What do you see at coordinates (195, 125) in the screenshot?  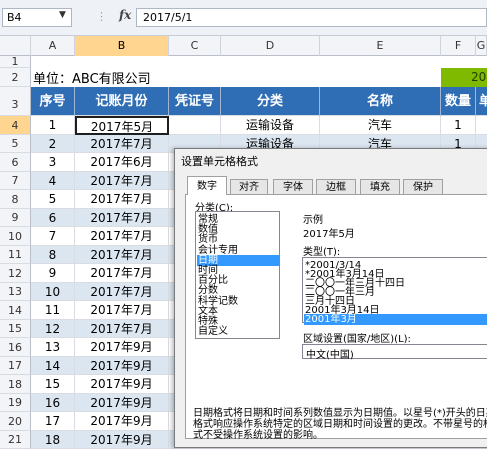 I see `cell-voucher` at bounding box center [195, 125].